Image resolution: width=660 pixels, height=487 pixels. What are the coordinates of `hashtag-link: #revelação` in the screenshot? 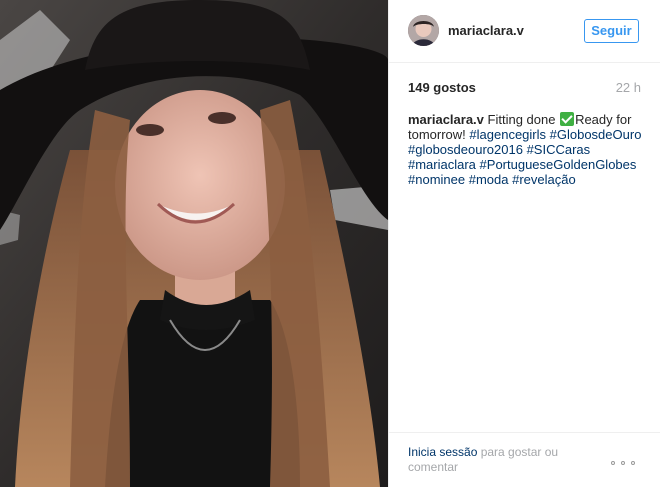 It's located at (544, 179).